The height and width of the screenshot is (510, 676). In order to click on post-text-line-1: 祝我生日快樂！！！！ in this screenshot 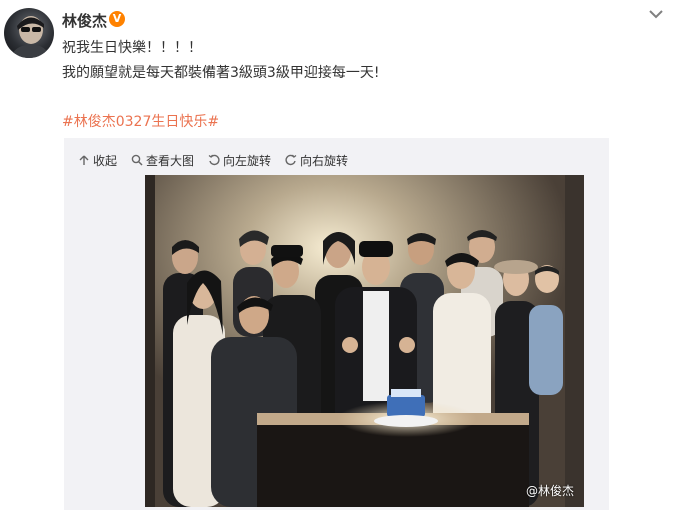, I will do `click(132, 48)`.